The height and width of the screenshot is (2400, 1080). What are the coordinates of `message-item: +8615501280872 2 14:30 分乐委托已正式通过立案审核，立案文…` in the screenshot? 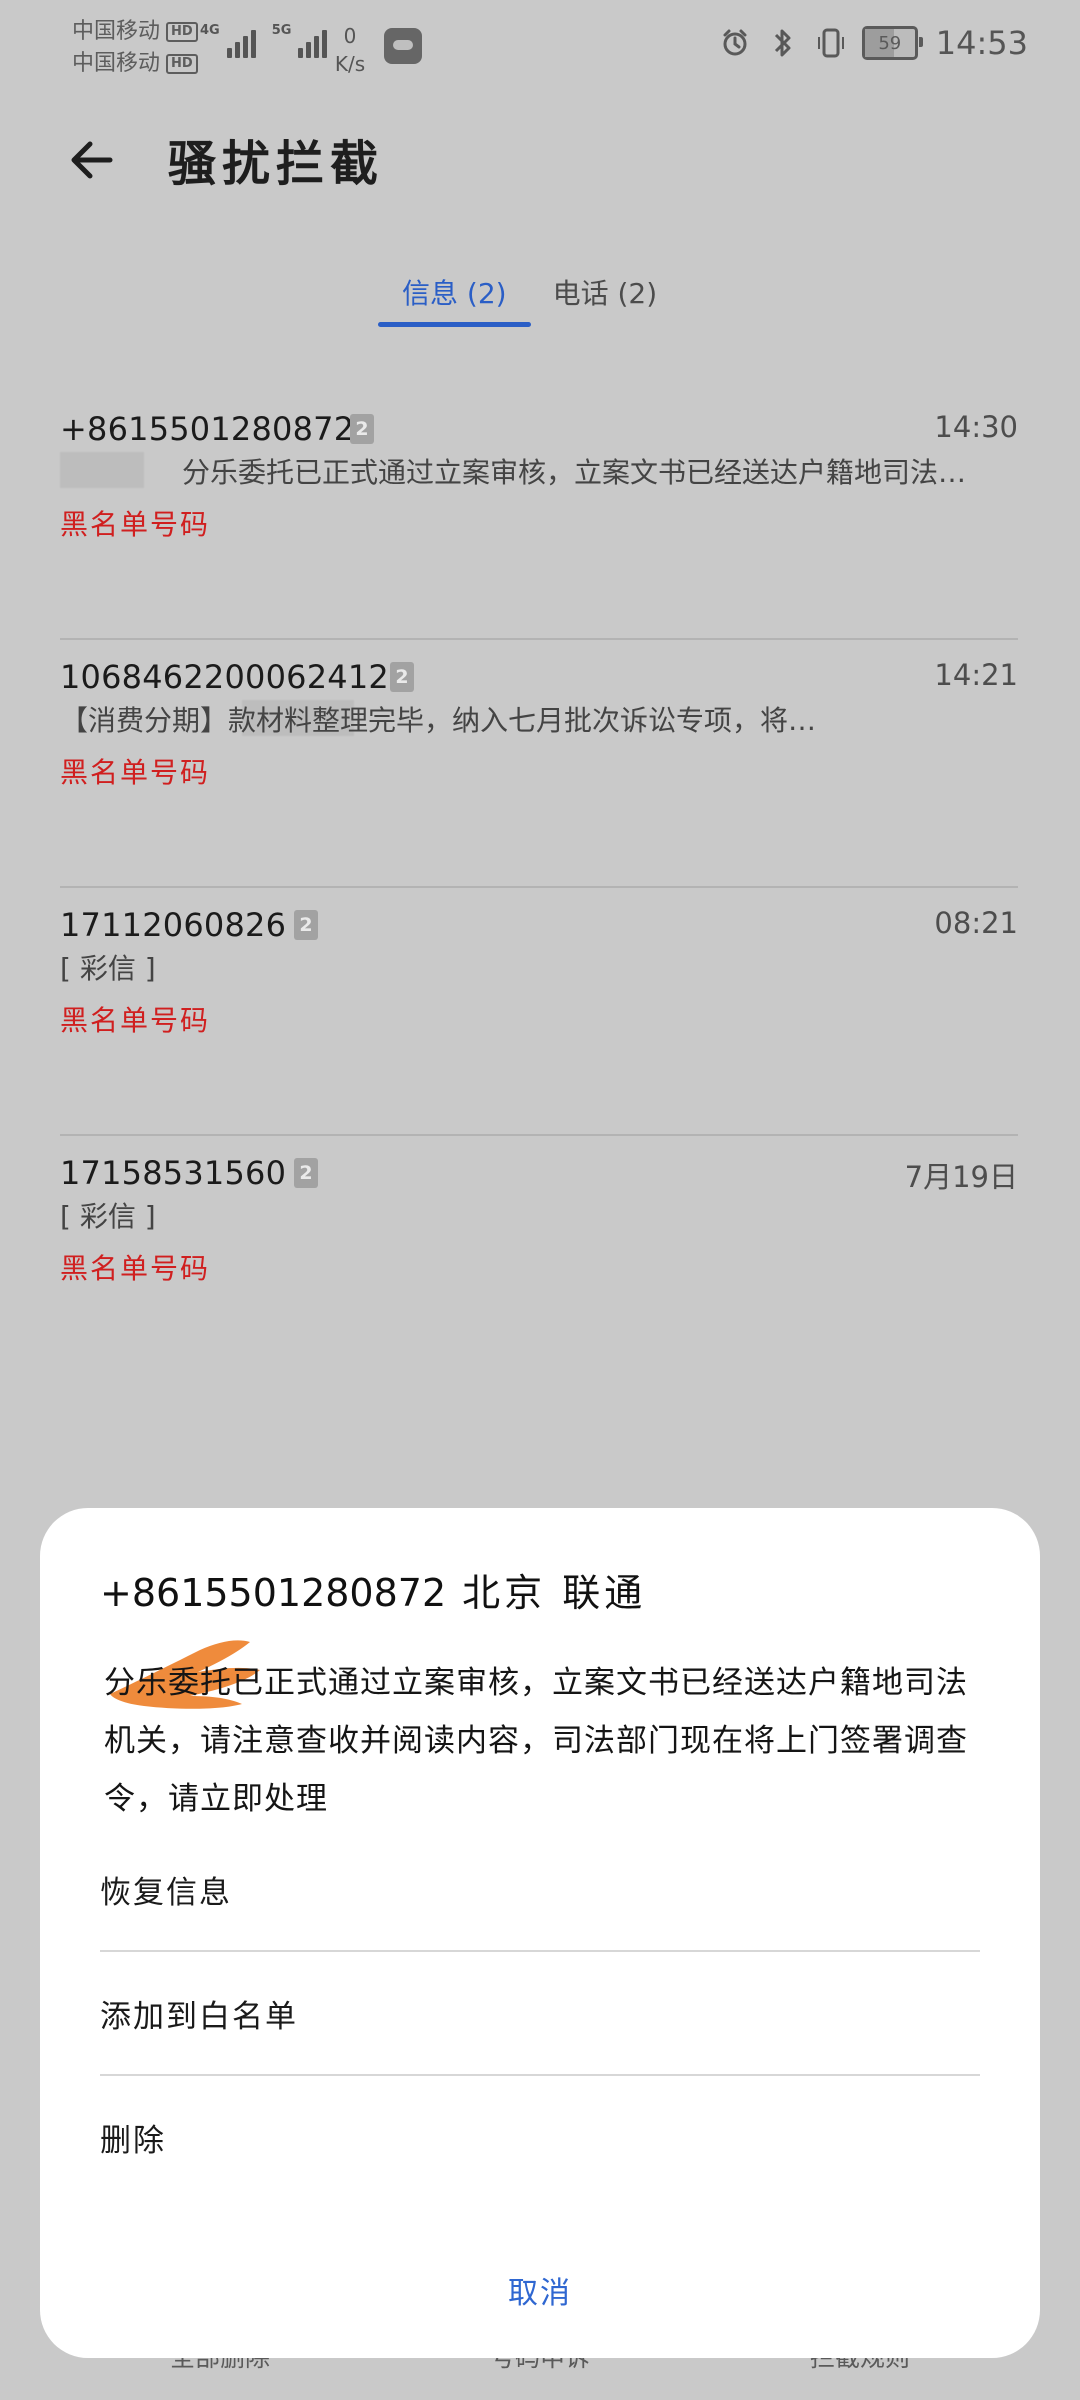 It's located at (539, 516).